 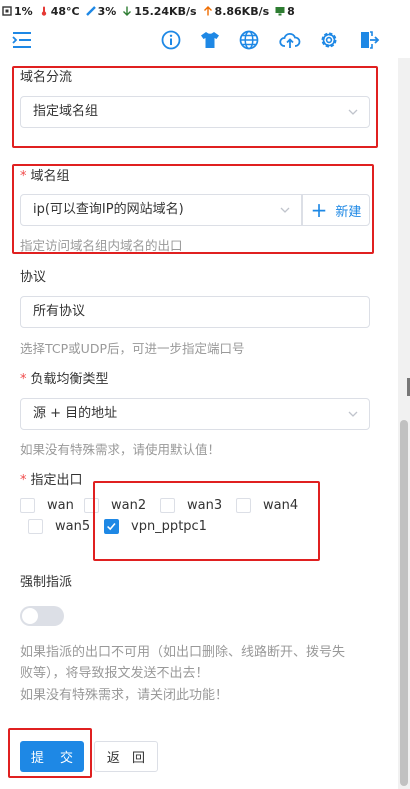 I want to click on info-icon, so click(x=171, y=40).